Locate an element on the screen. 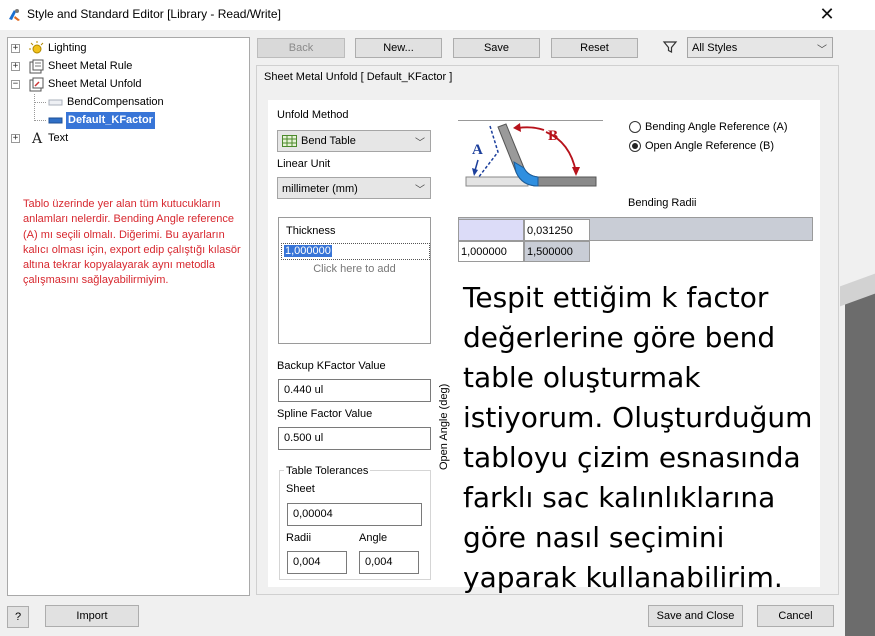  close-icon: ✕ is located at coordinates (827, 14).